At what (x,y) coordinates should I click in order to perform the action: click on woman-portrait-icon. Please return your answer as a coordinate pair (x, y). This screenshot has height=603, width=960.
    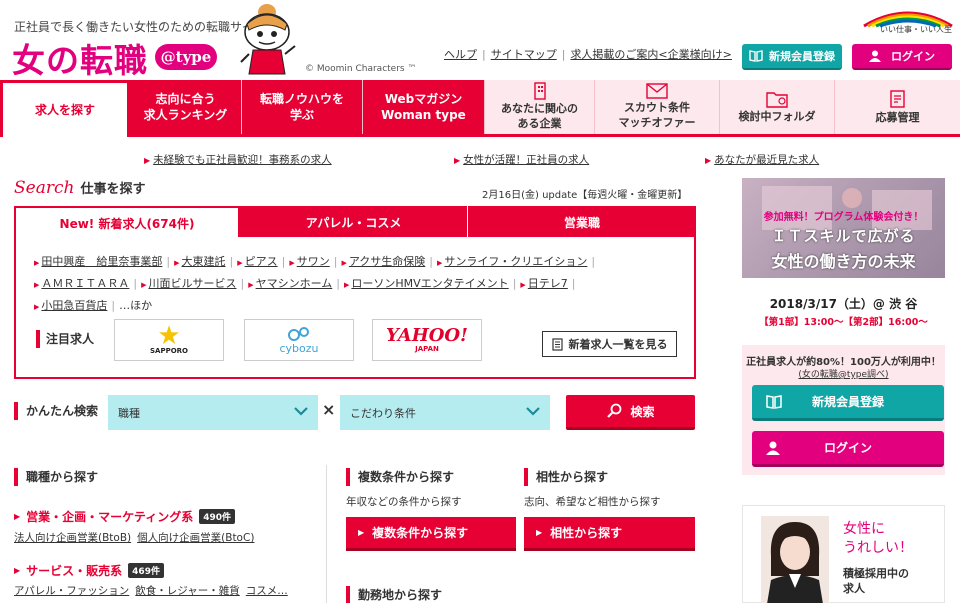
    Looking at the image, I should click on (795, 562).